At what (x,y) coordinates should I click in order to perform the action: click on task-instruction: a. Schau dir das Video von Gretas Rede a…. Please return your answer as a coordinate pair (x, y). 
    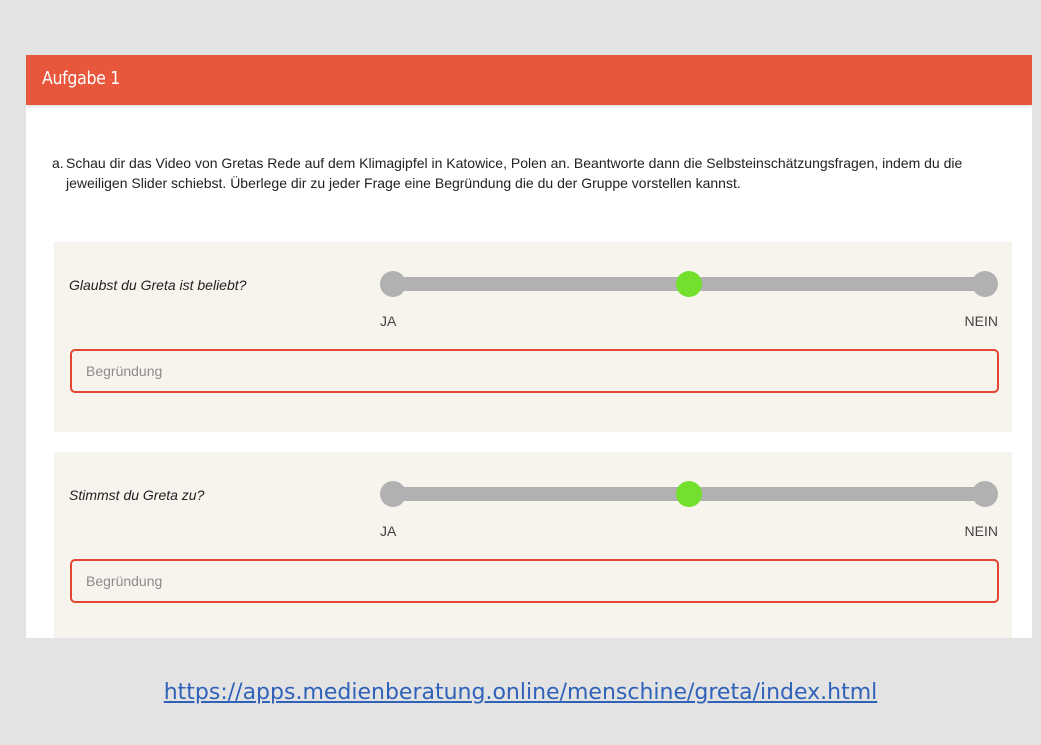
    Looking at the image, I should click on (537, 173).